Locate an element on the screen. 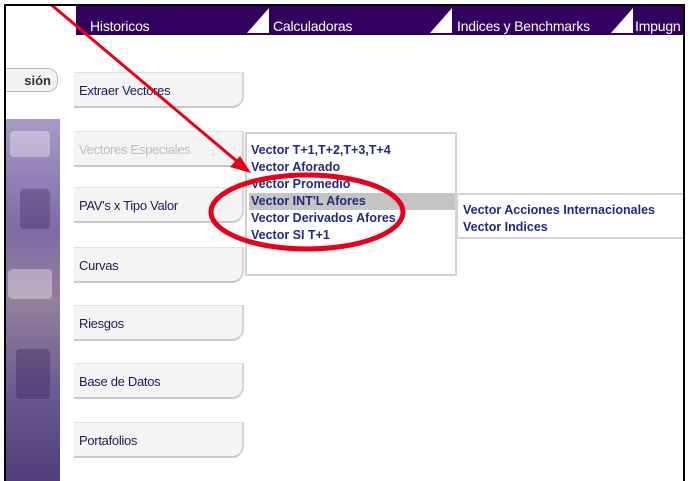  annotation-arrow-line is located at coordinates (145, 85).